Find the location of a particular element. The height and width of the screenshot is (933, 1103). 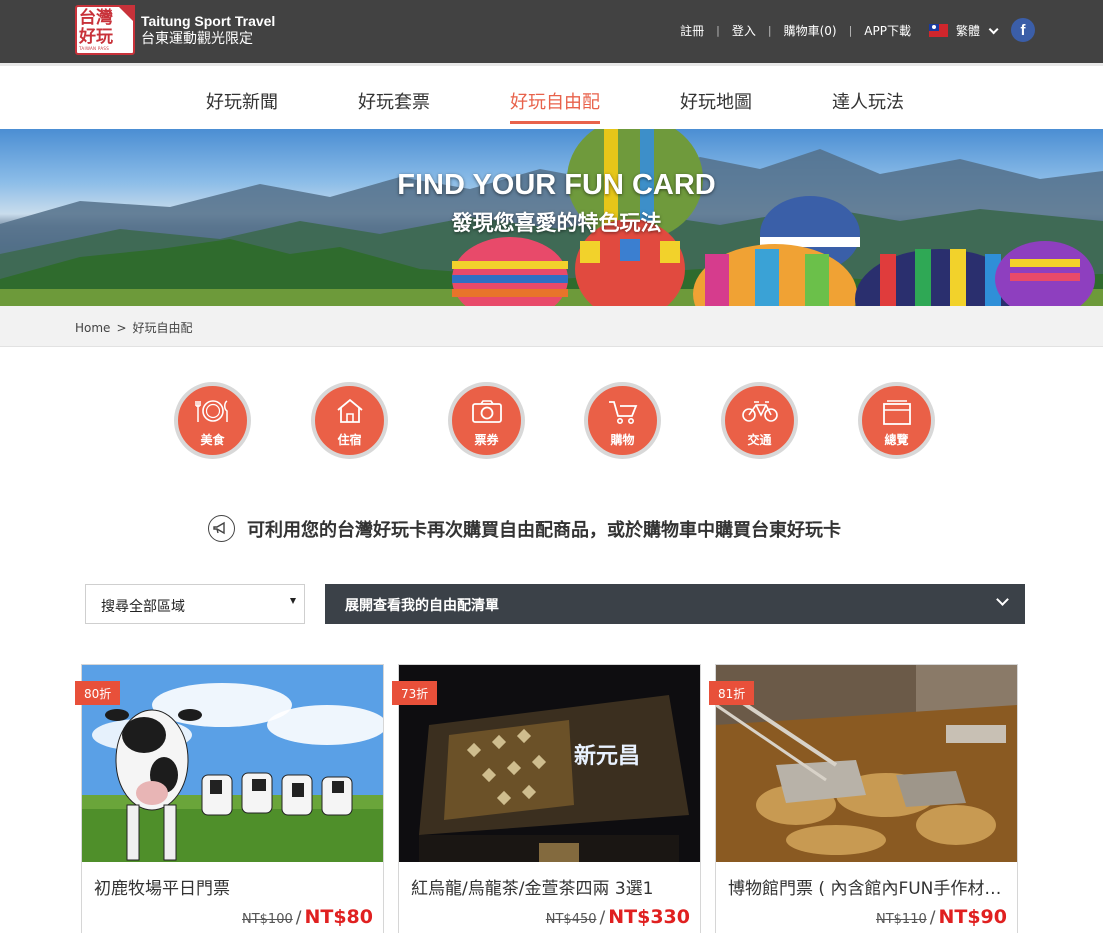

logo-line1: 台灣 is located at coordinates (96, 18).